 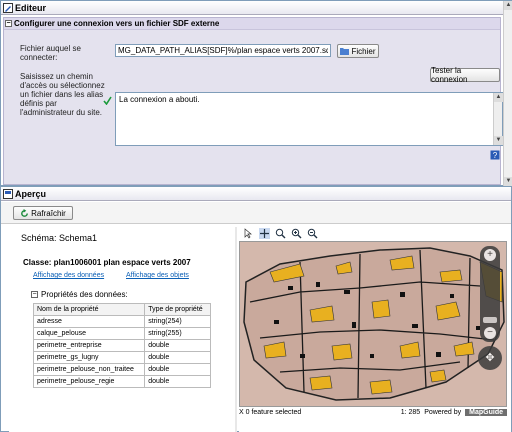 What do you see at coordinates (79, 294) in the screenshot?
I see `props-heading: − Propriétés des données:` at bounding box center [79, 294].